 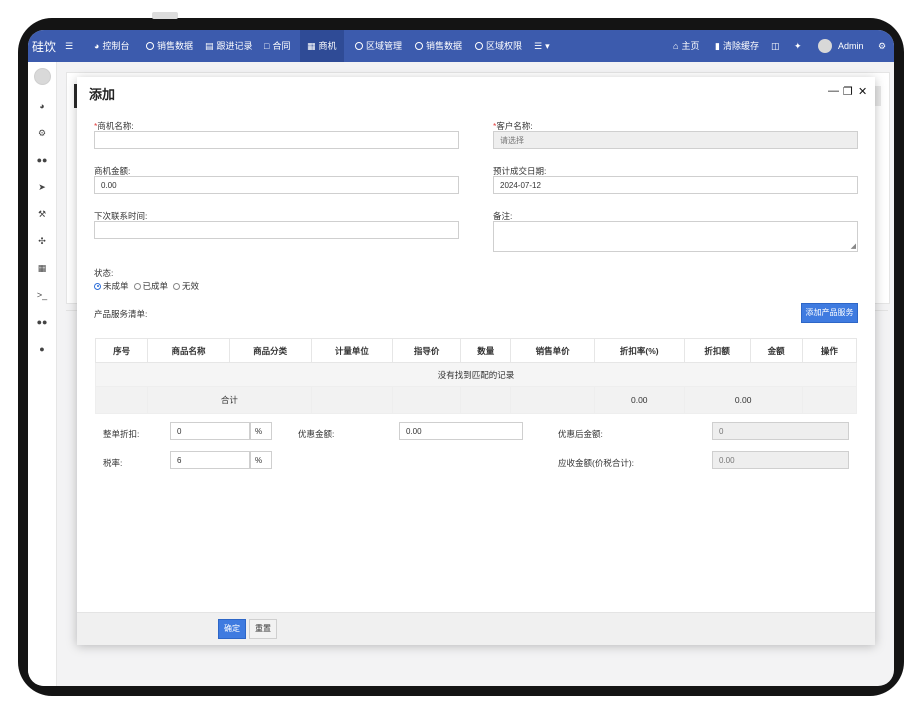 What do you see at coordinates (263, 629) in the screenshot?
I see `reset-button: 重置` at bounding box center [263, 629].